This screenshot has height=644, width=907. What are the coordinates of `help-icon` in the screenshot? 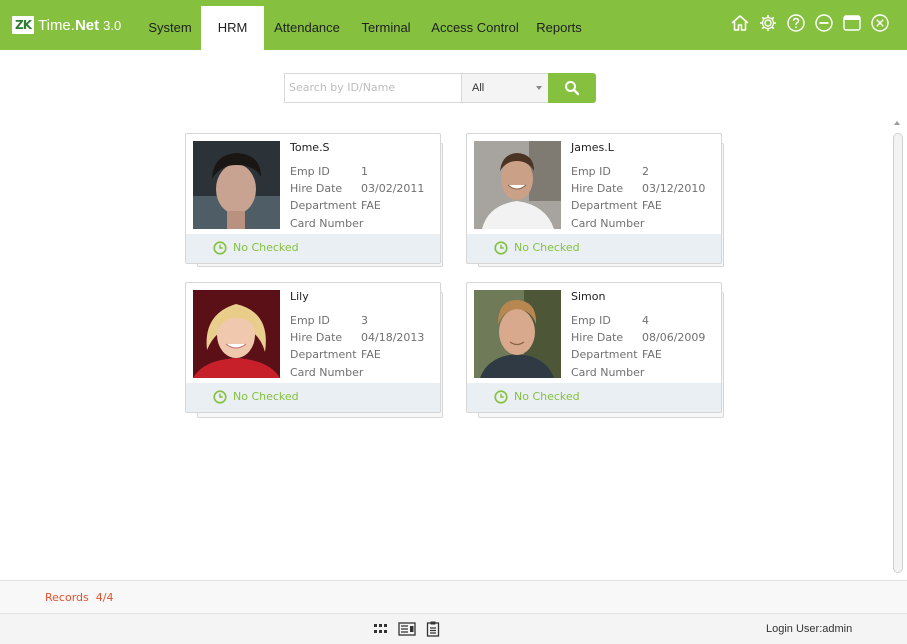 It's located at (796, 23).